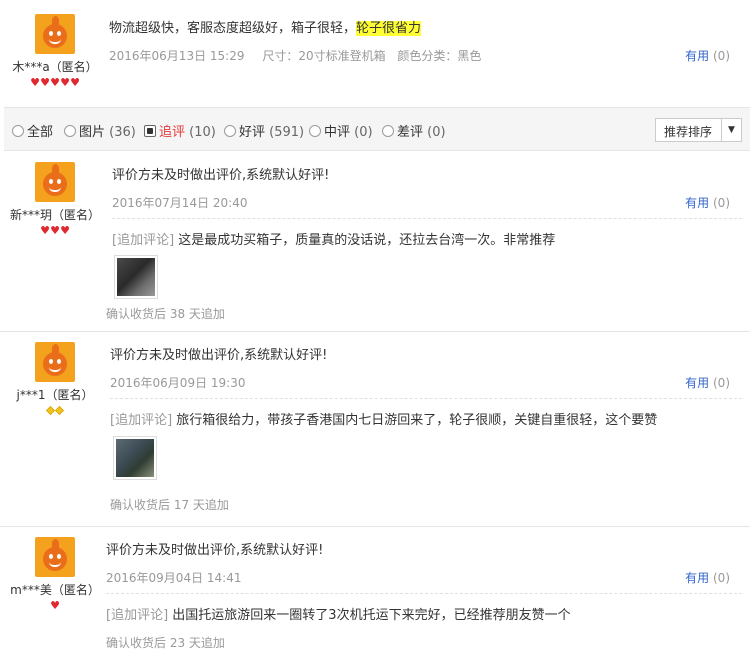 Image resolution: width=750 pixels, height=653 pixels. Describe the element at coordinates (178, 383) in the screenshot. I see `review-date: 2016年06月09日 19:30` at that location.